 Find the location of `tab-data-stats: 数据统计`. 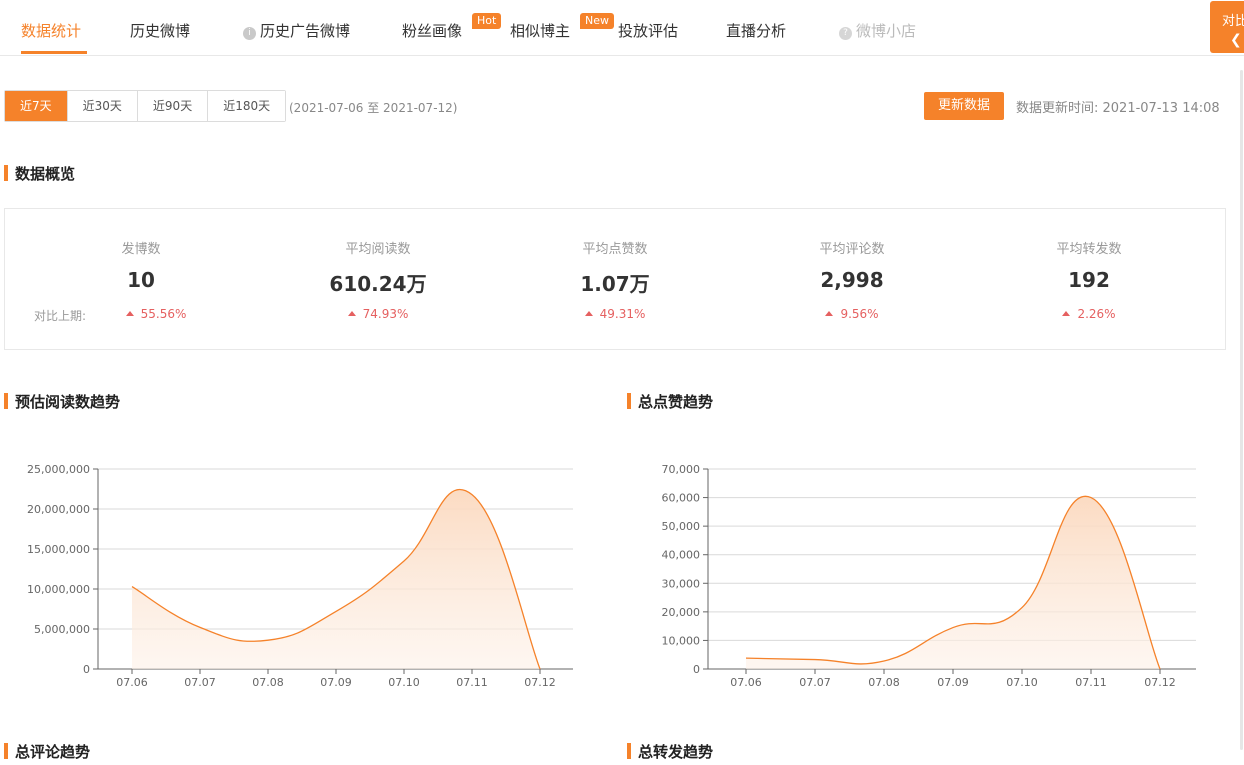

tab-data-stats: 数据统计 is located at coordinates (51, 30).